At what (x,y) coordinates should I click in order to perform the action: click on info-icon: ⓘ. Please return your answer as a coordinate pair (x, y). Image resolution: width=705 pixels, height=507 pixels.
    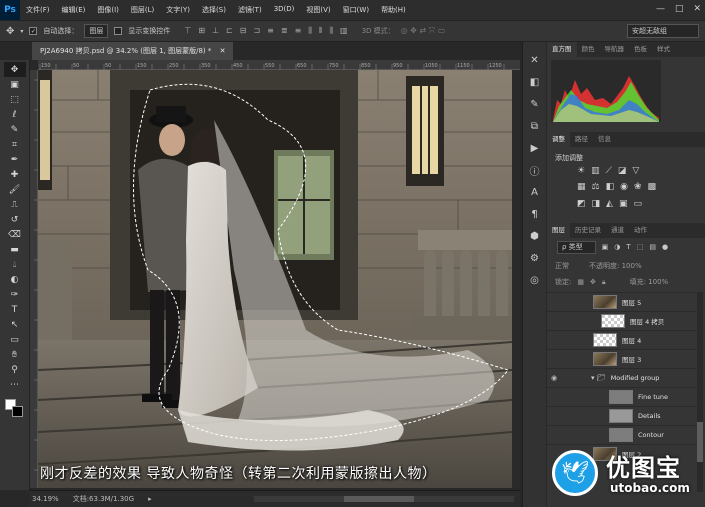
    Looking at the image, I should click on (535, 170).